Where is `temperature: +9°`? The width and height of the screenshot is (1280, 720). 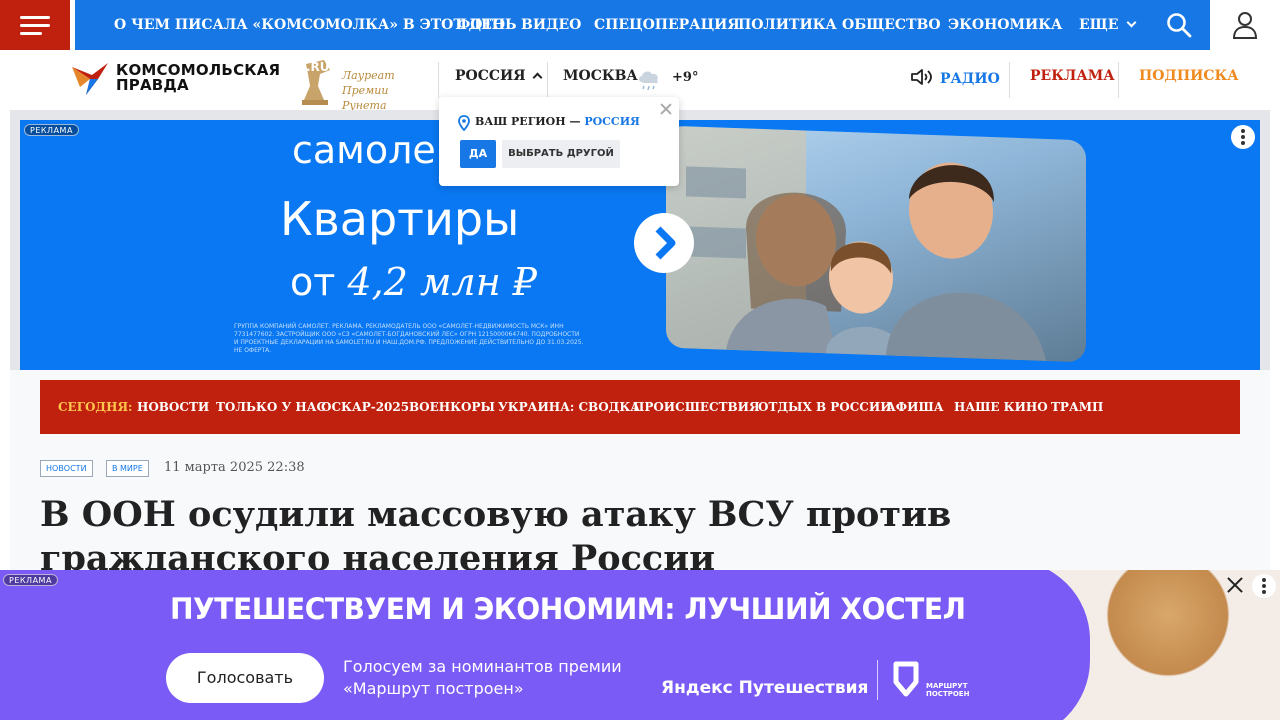
temperature: +9° is located at coordinates (685, 77).